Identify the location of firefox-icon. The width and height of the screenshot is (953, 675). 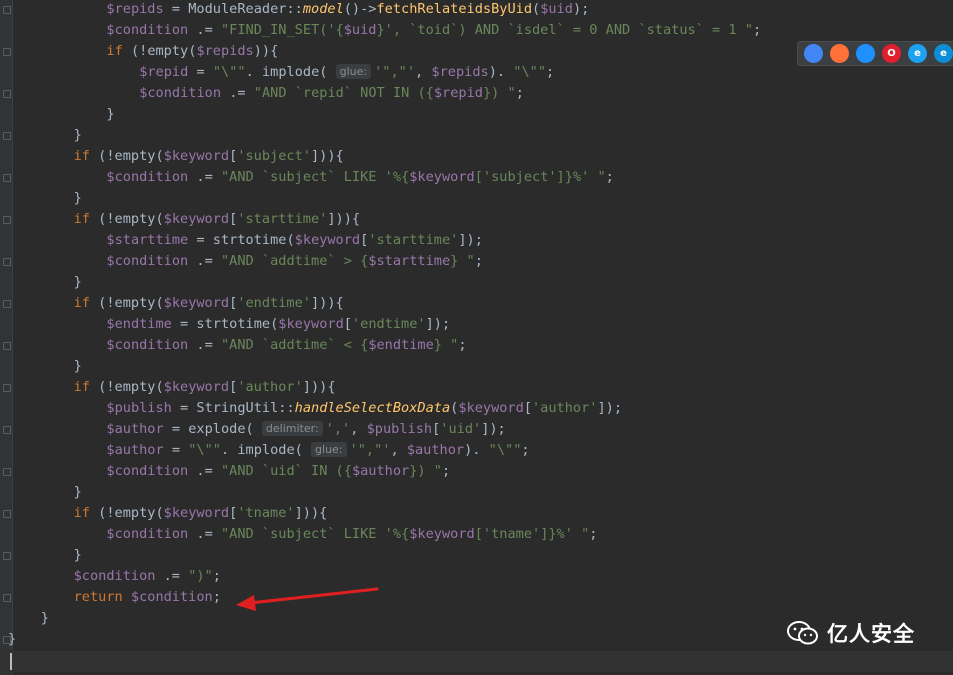
(839, 53).